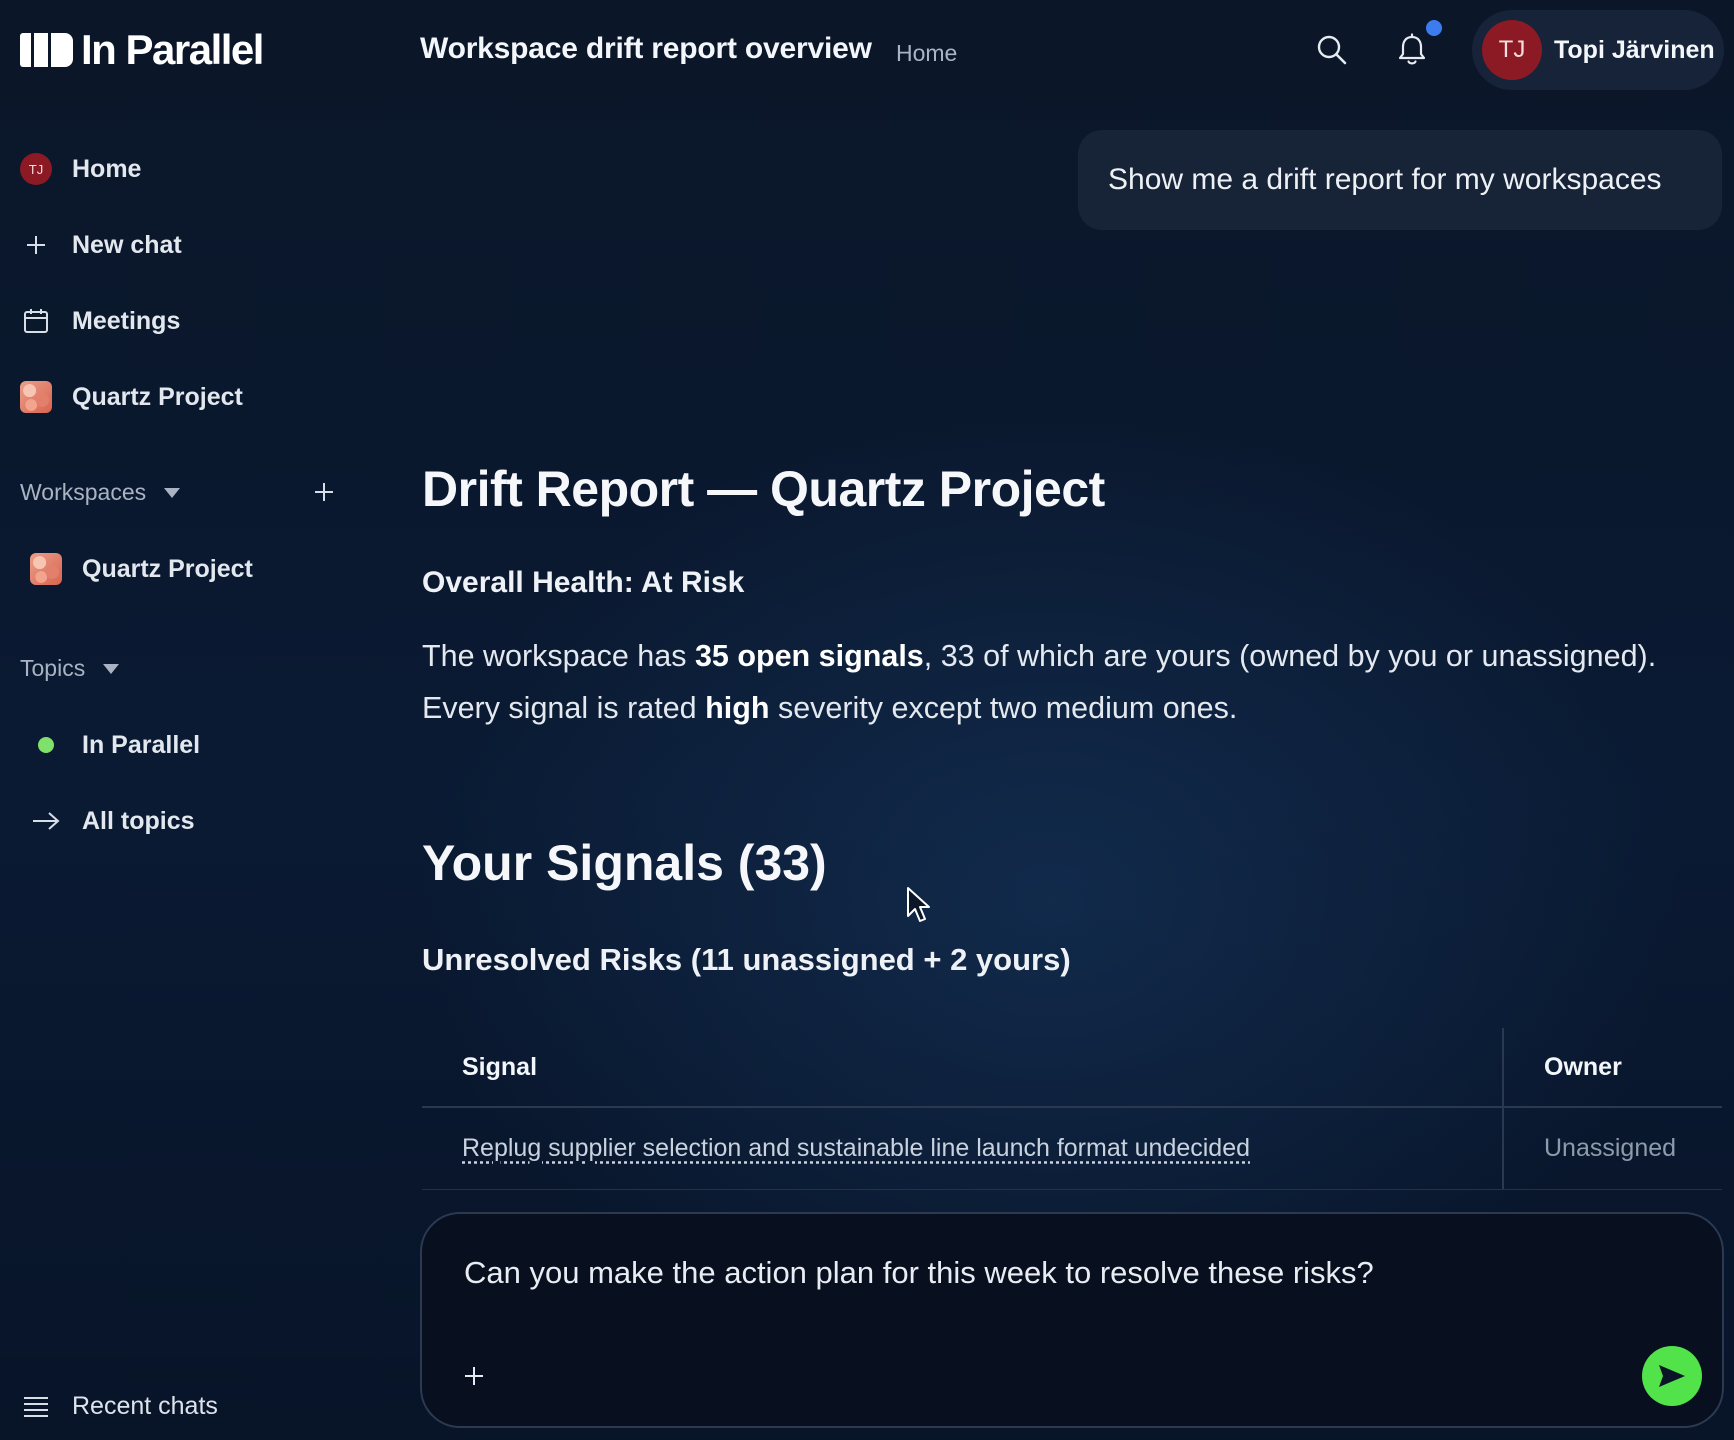 The width and height of the screenshot is (1734, 1440). What do you see at coordinates (624, 863) in the screenshot?
I see `signals-heading: Your Signals (33)` at bounding box center [624, 863].